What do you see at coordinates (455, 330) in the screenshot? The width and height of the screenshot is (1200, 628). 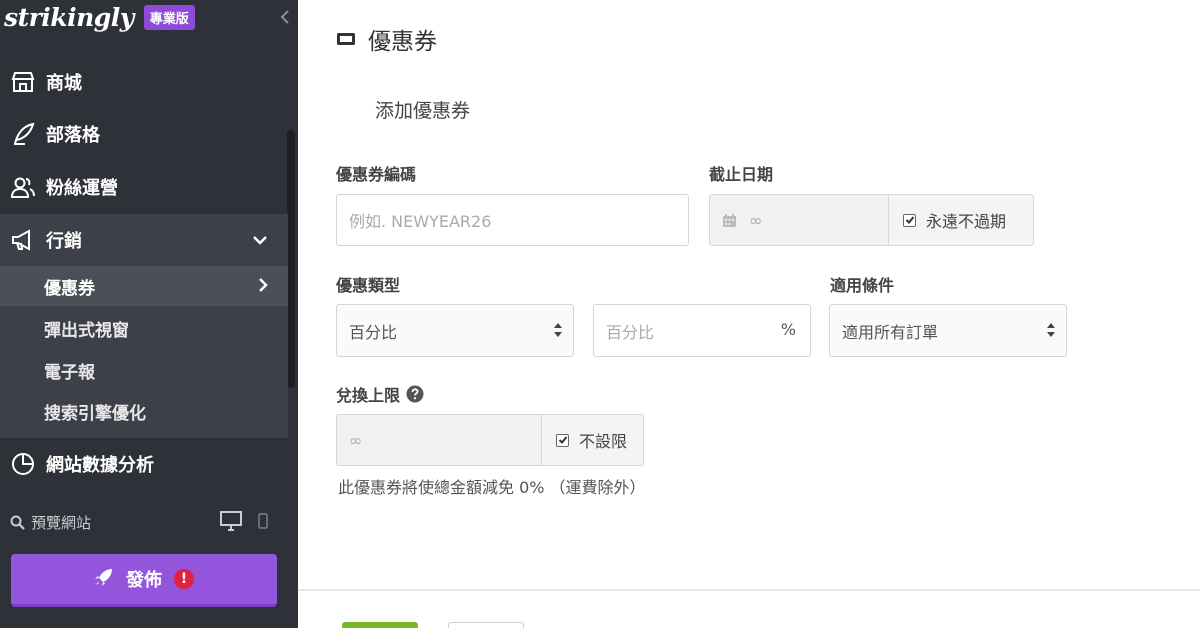 I see `discount-type-select: 百分比` at bounding box center [455, 330].